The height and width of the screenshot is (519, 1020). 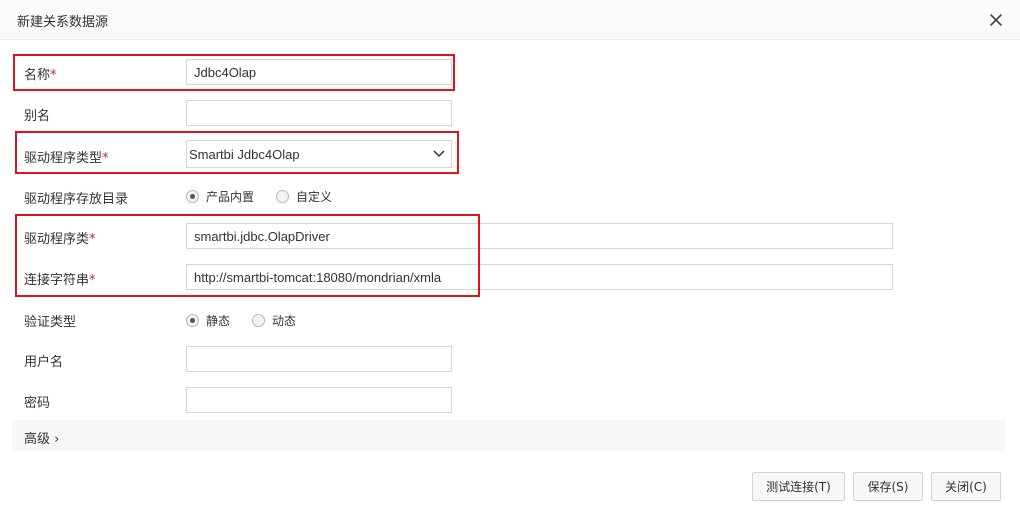 What do you see at coordinates (208, 320) in the screenshot?
I see `radio-static: 静态` at bounding box center [208, 320].